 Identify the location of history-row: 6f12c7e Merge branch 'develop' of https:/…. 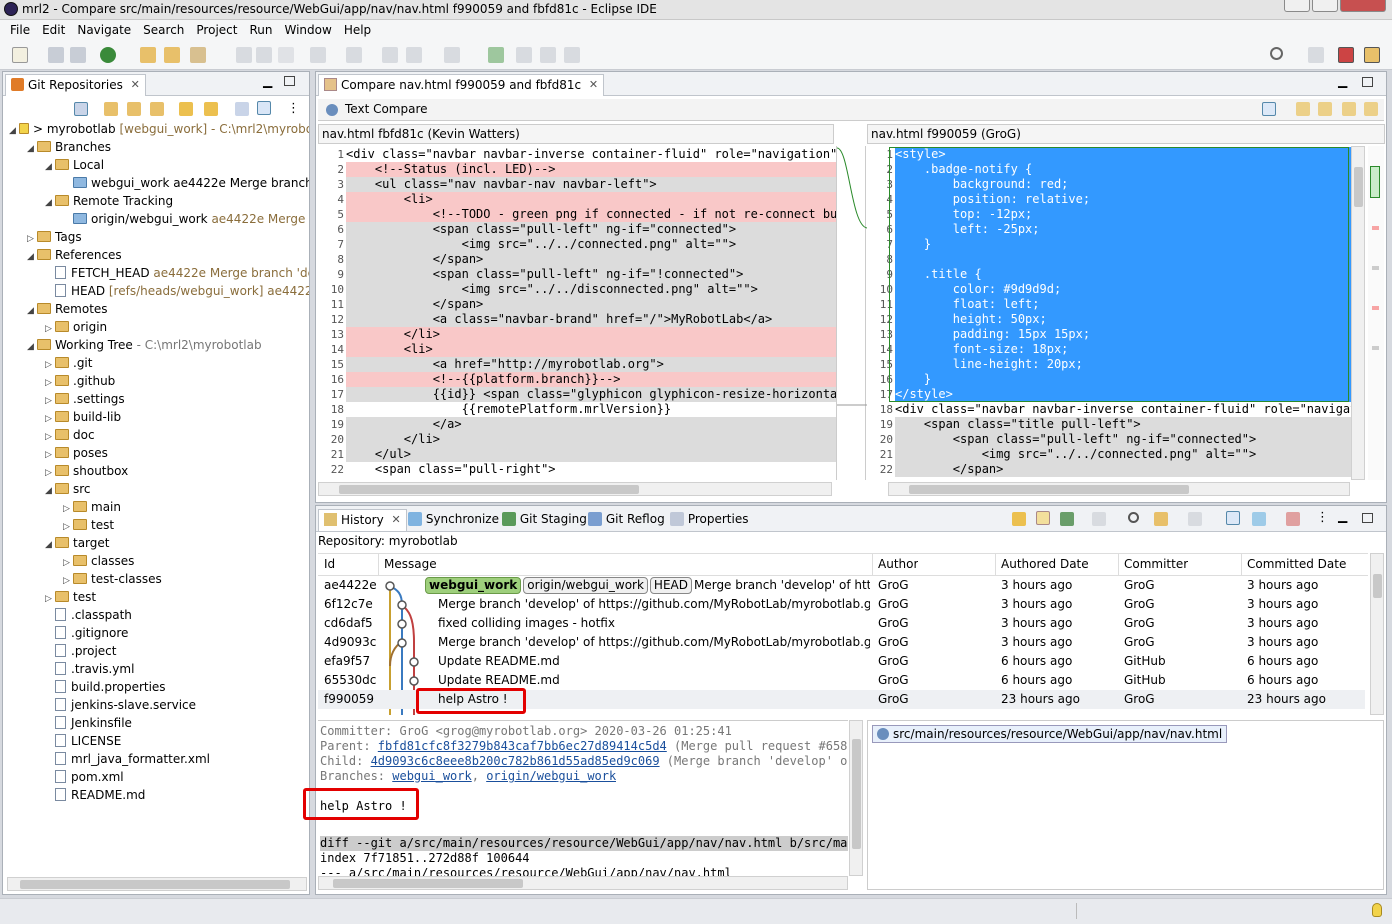
(841, 604).